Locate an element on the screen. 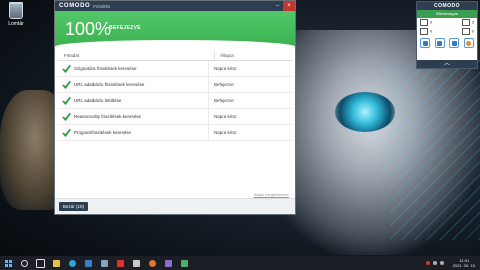 The image size is (480, 270). table-header: Feladat Állapot is located at coordinates (175, 56).